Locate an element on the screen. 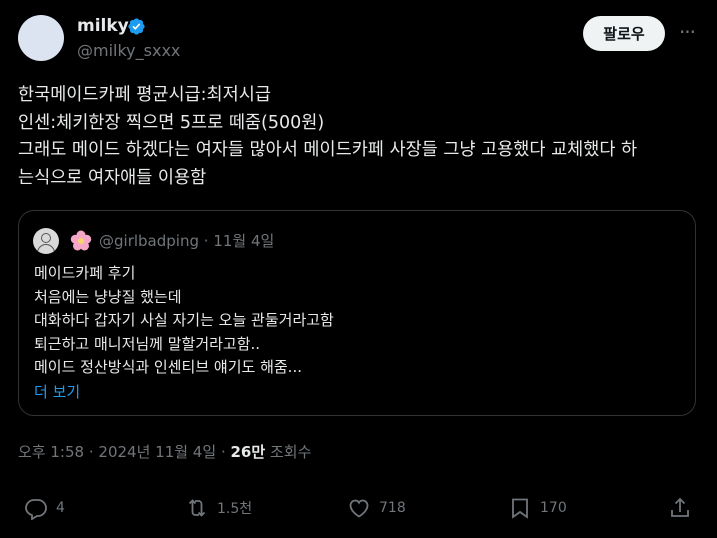 The height and width of the screenshot is (538, 717). repost-button: 1.5천 is located at coordinates (218, 508).